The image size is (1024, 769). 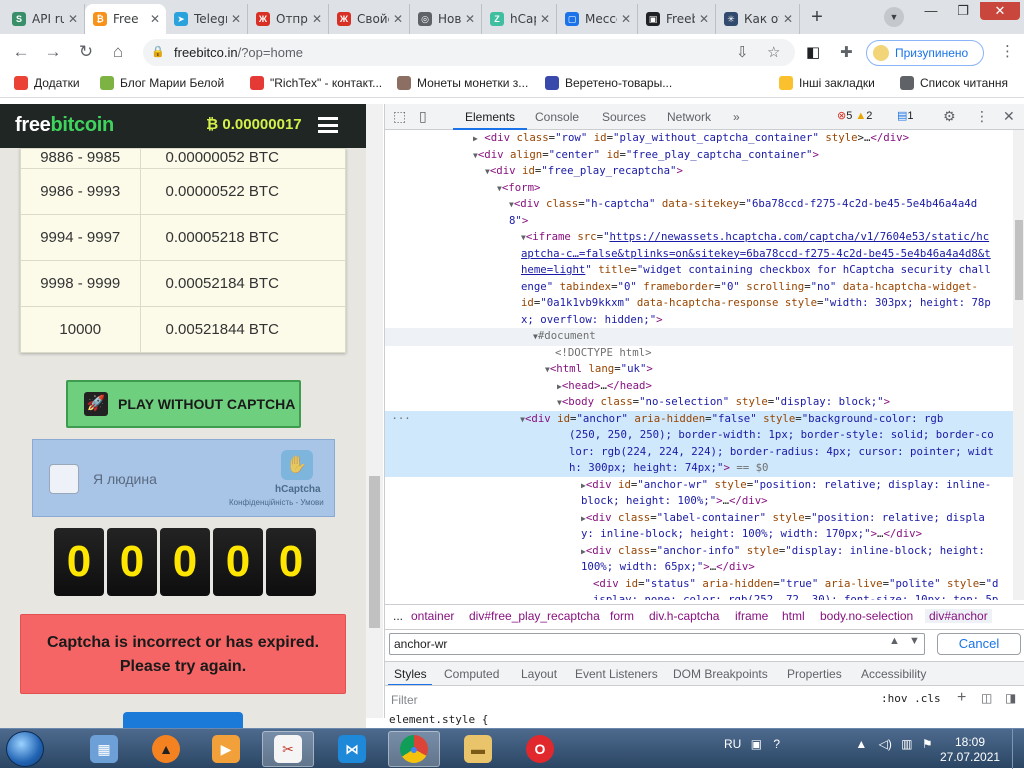 I want to click on more-tabs-icon: », so click(x=736, y=117).